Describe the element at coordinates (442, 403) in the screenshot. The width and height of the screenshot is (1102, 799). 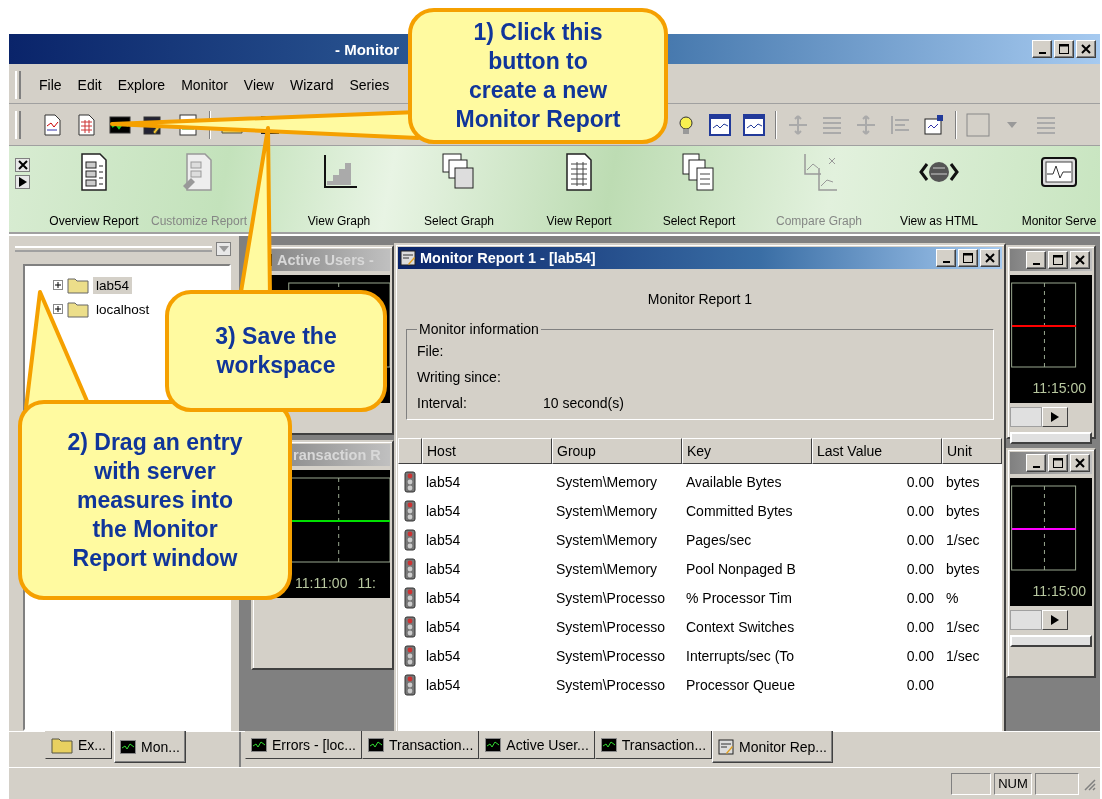
I see `field-label: Interval:` at that location.